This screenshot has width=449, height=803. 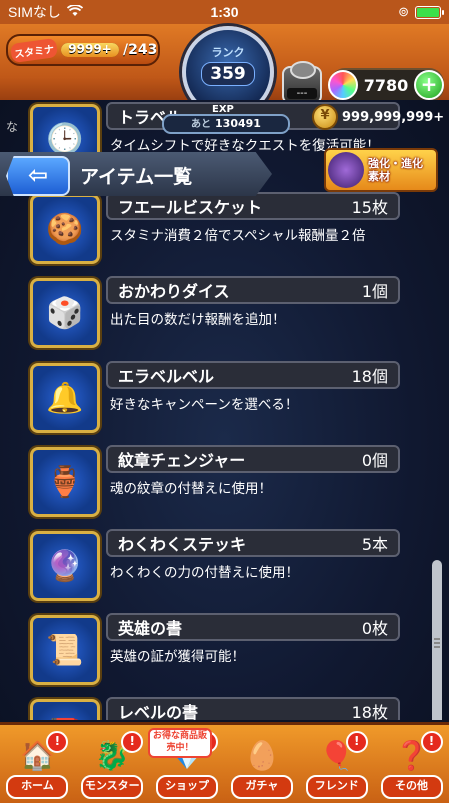 I want to click on nav-label: ショップ, so click(x=187, y=787).